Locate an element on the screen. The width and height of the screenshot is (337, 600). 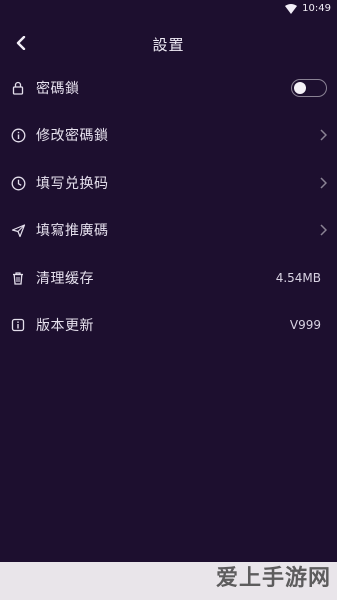
info-icon is located at coordinates (18, 135).